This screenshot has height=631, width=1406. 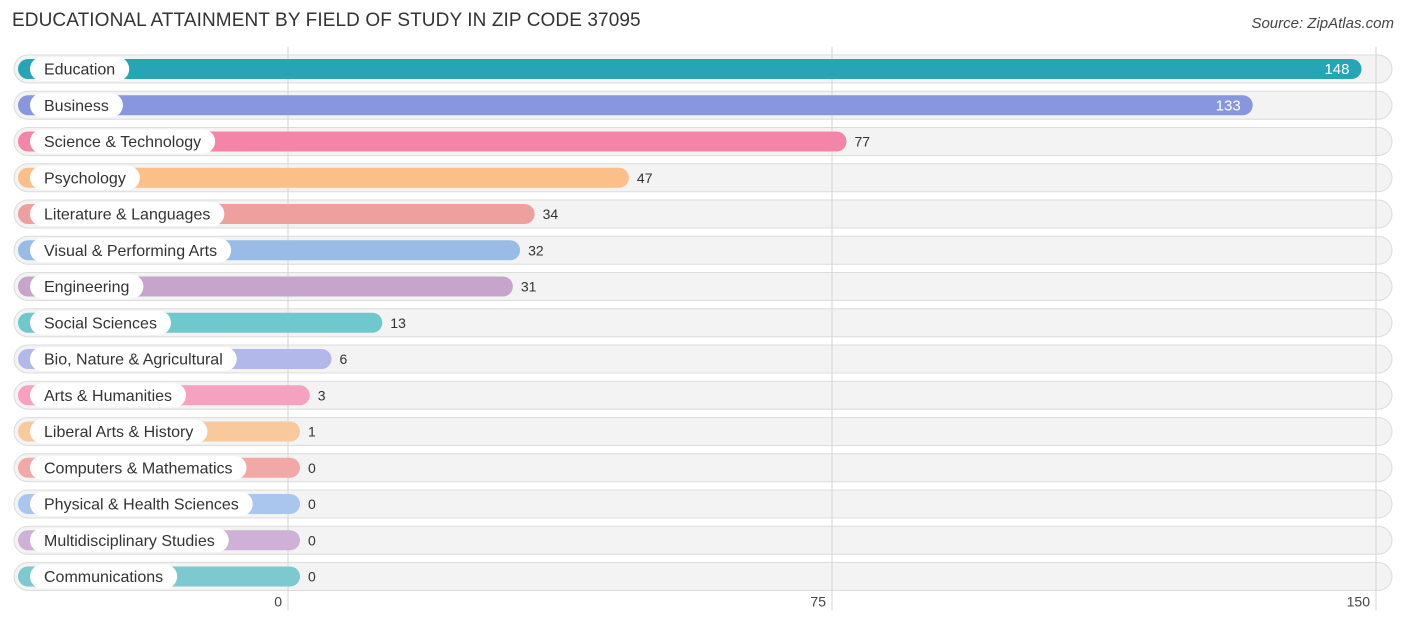 I want to click on bar-group: Visual & Performing Arts 32, so click(x=281, y=250).